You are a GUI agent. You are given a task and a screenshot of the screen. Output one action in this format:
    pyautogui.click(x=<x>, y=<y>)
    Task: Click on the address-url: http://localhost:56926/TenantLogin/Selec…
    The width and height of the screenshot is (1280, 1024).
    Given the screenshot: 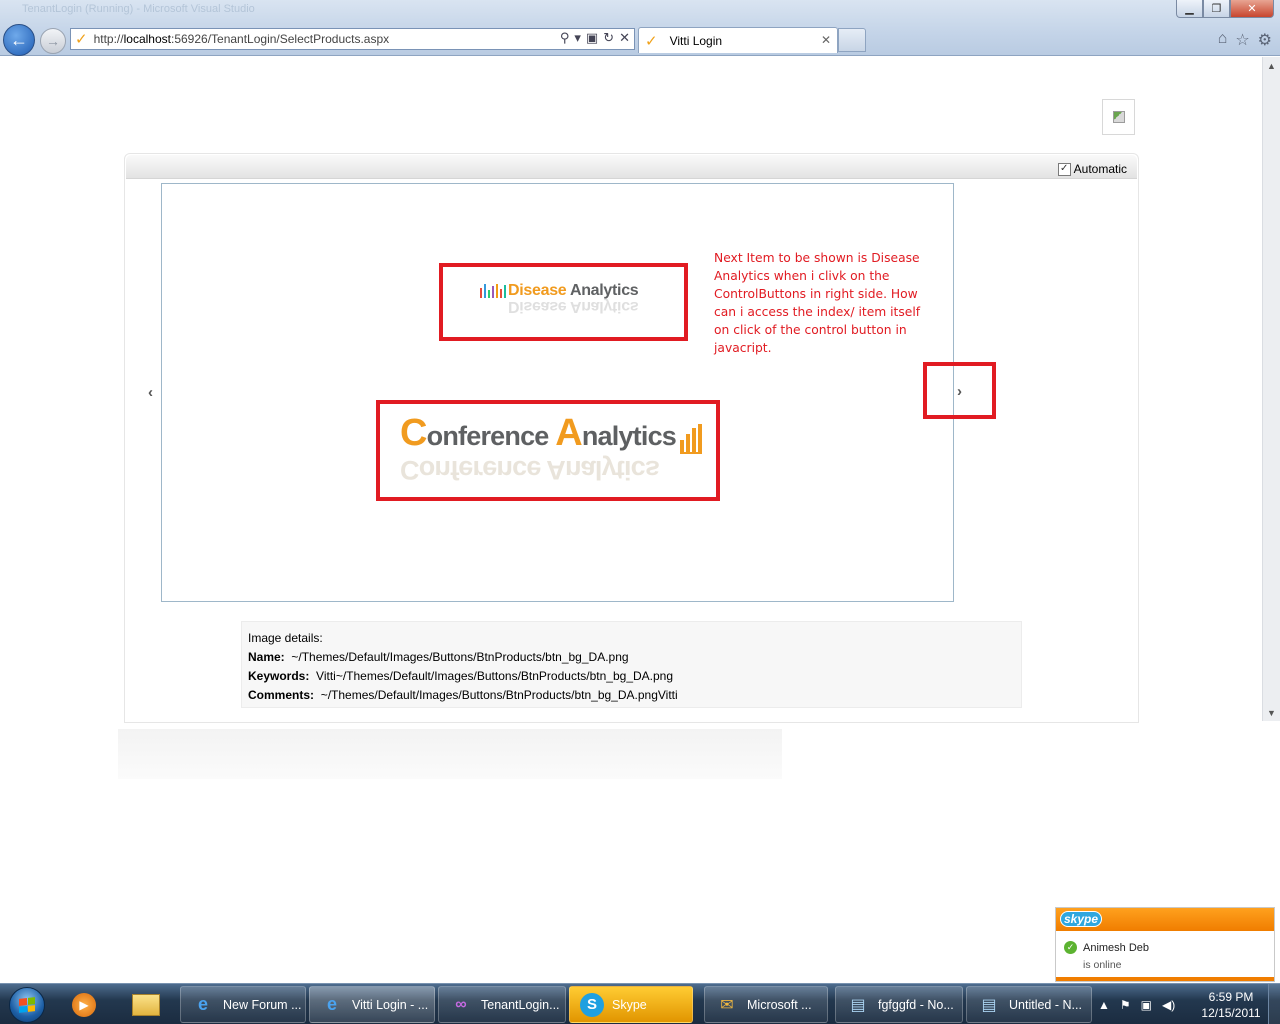 What is the action you would take?
    pyautogui.click(x=242, y=39)
    